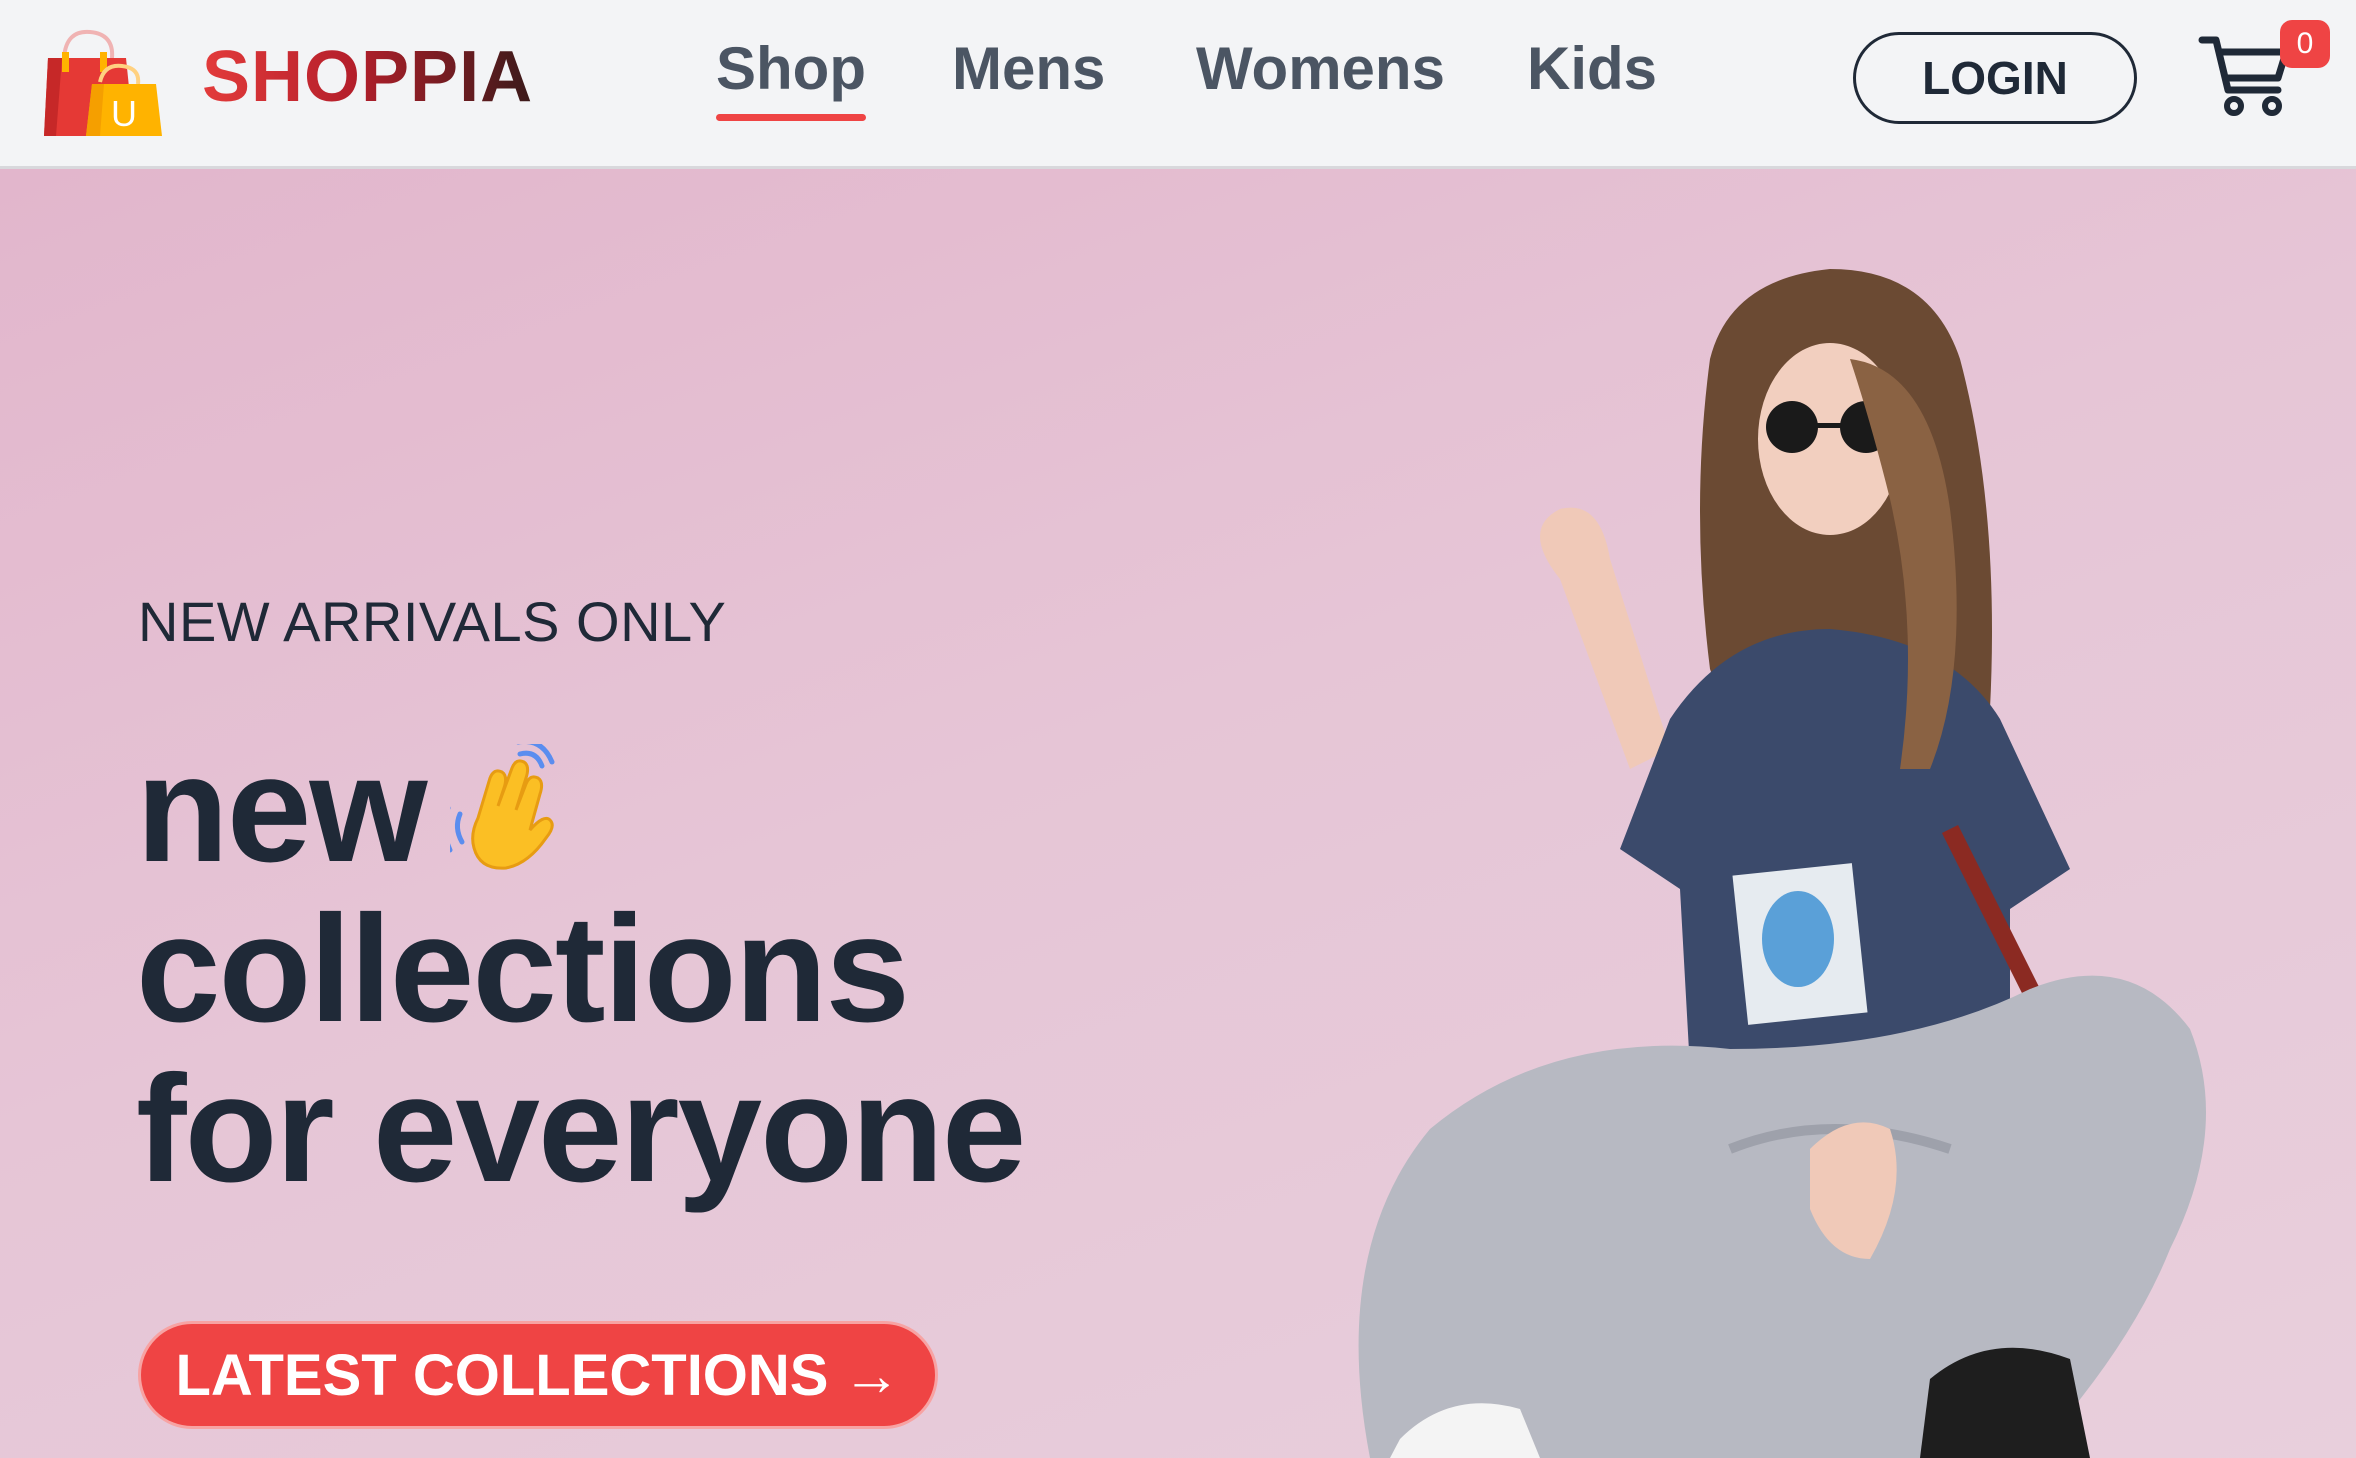  Describe the element at coordinates (791, 68) in the screenshot. I see `nav-item-label: Shop` at that location.